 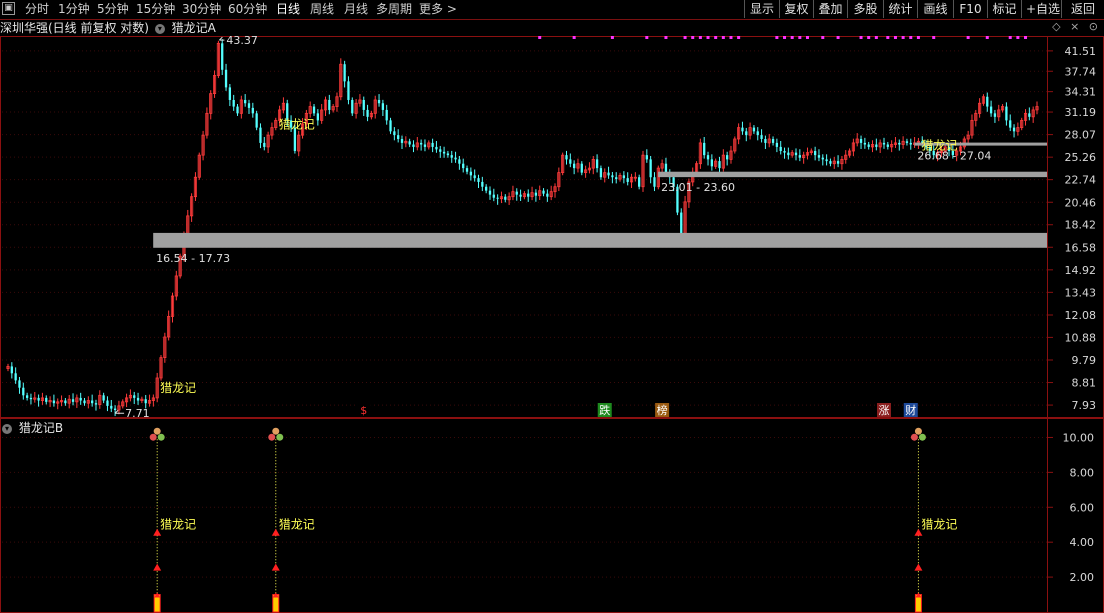 I want to click on period-tab-0: 分时, so click(x=37, y=9).